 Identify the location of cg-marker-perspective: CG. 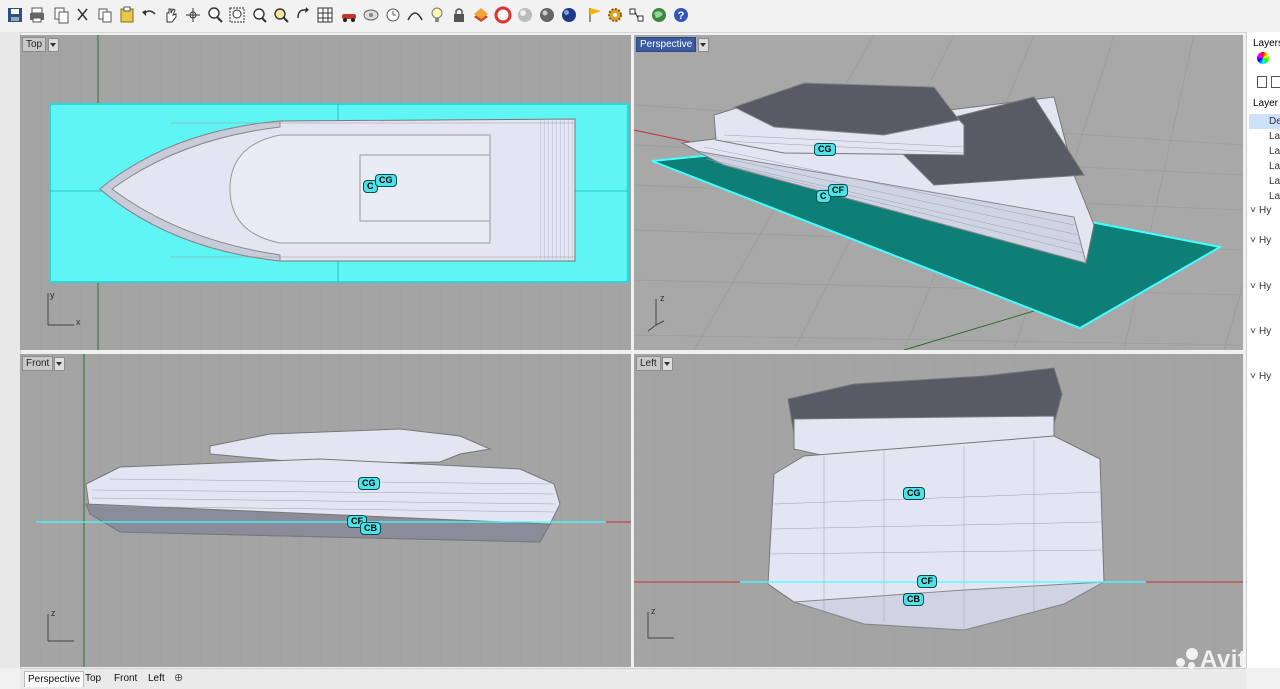
(825, 149).